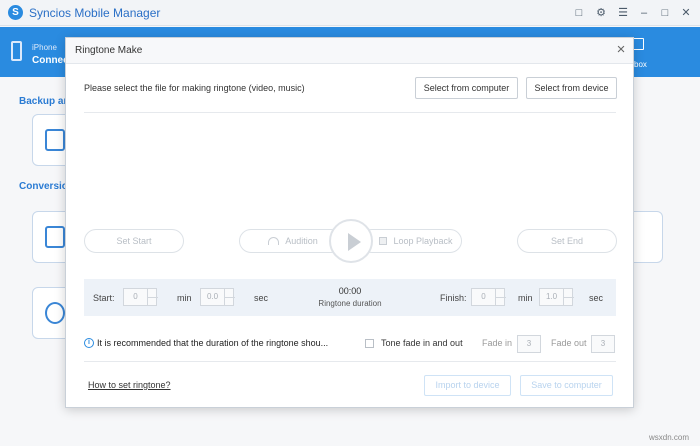 This screenshot has height=446, width=700. Describe the element at coordinates (567, 241) in the screenshot. I see `set-end-button: Set End` at that location.